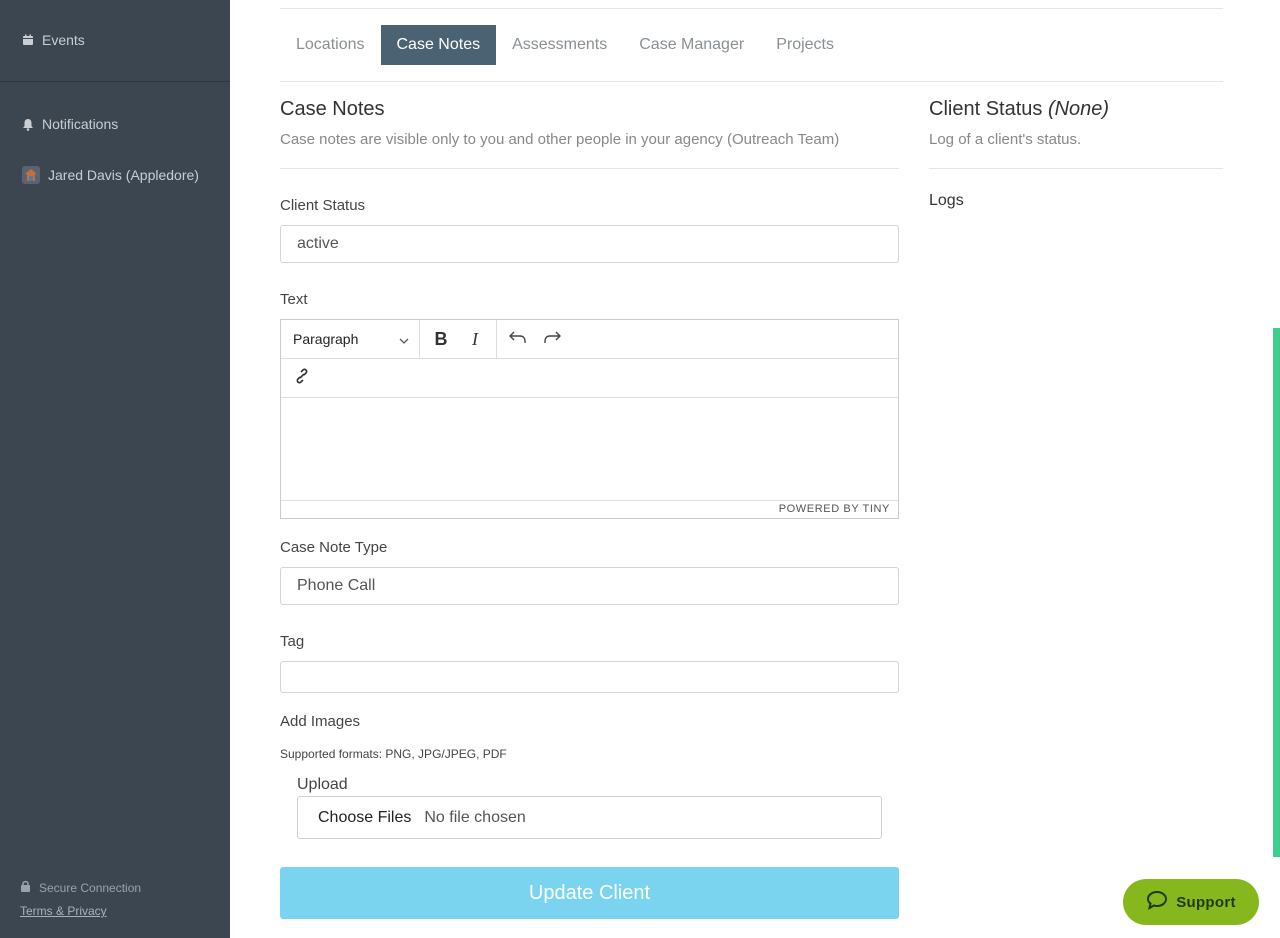 The width and height of the screenshot is (1280, 938). I want to click on bold-button: B, so click(441, 339).